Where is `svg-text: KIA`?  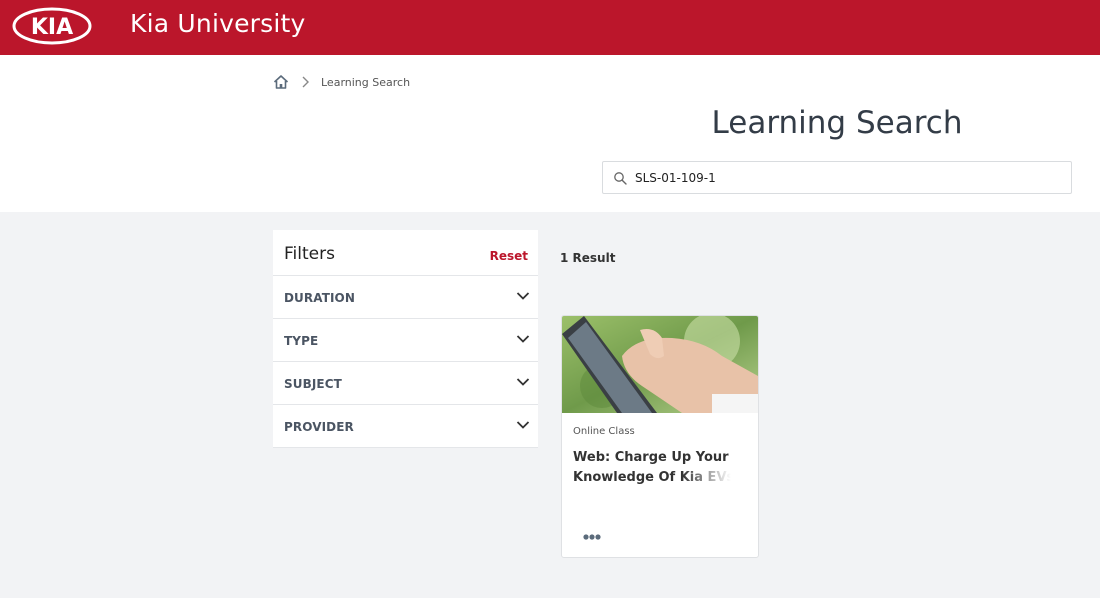
svg-text: KIA is located at coordinates (52, 27).